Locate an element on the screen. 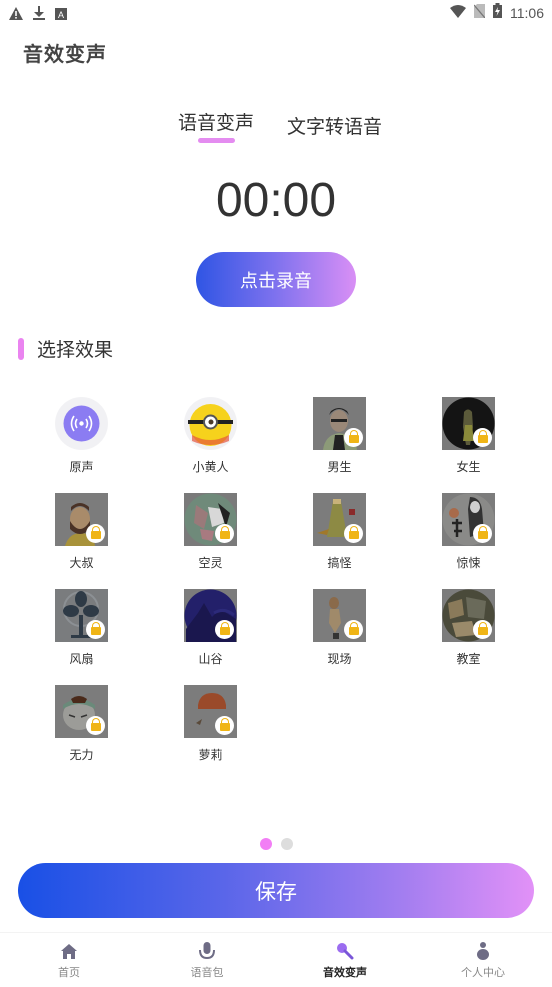  broadcast-icon is located at coordinates (81, 423).